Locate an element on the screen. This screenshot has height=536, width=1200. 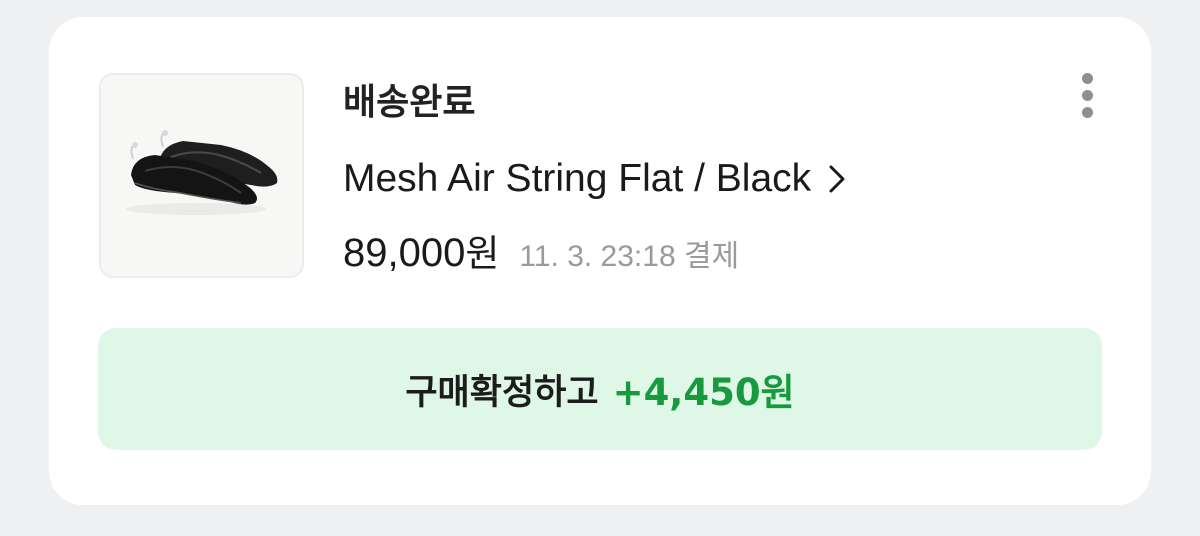
price-unit: 원 is located at coordinates (482, 253).